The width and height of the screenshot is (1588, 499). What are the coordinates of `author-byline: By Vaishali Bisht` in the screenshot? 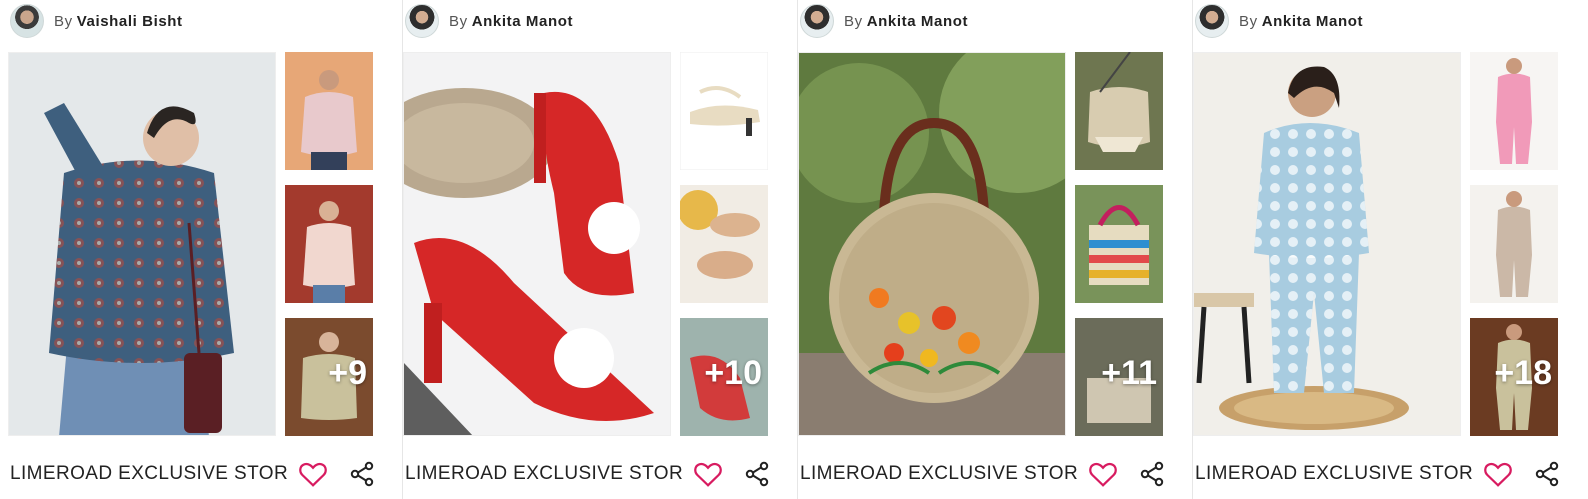 It's located at (118, 21).